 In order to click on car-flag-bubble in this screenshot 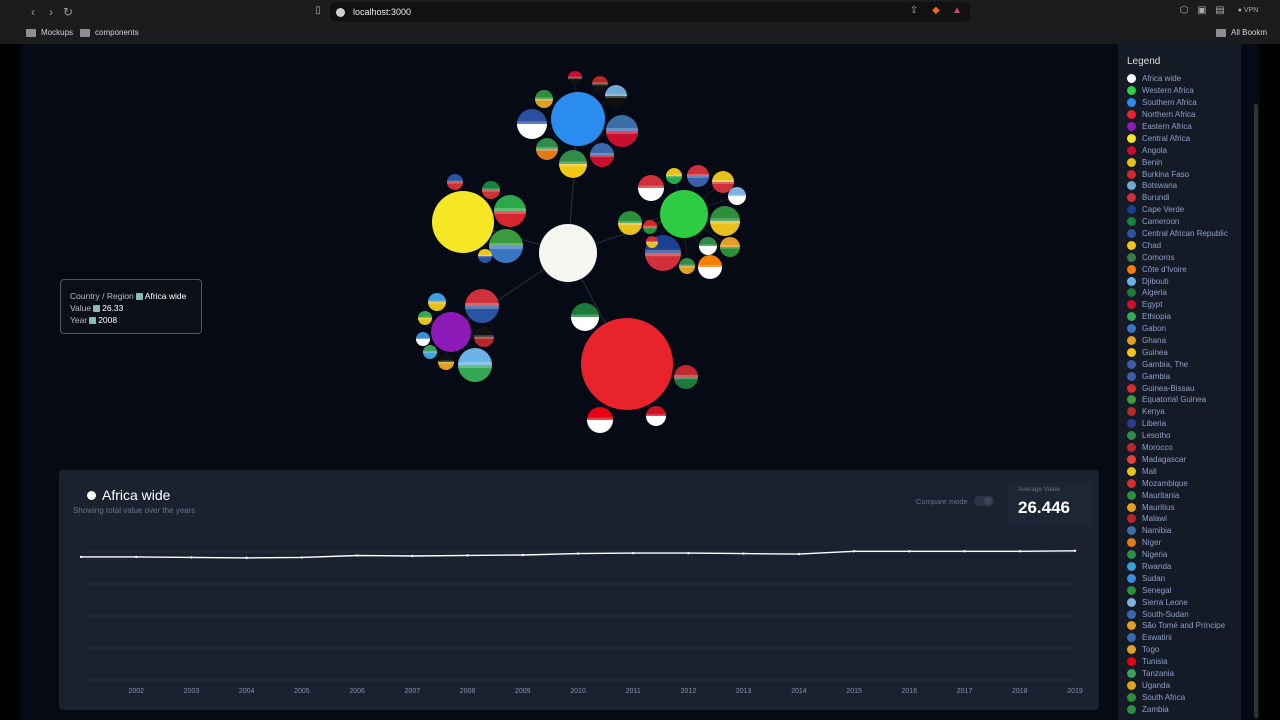, I will do `click(455, 182)`.